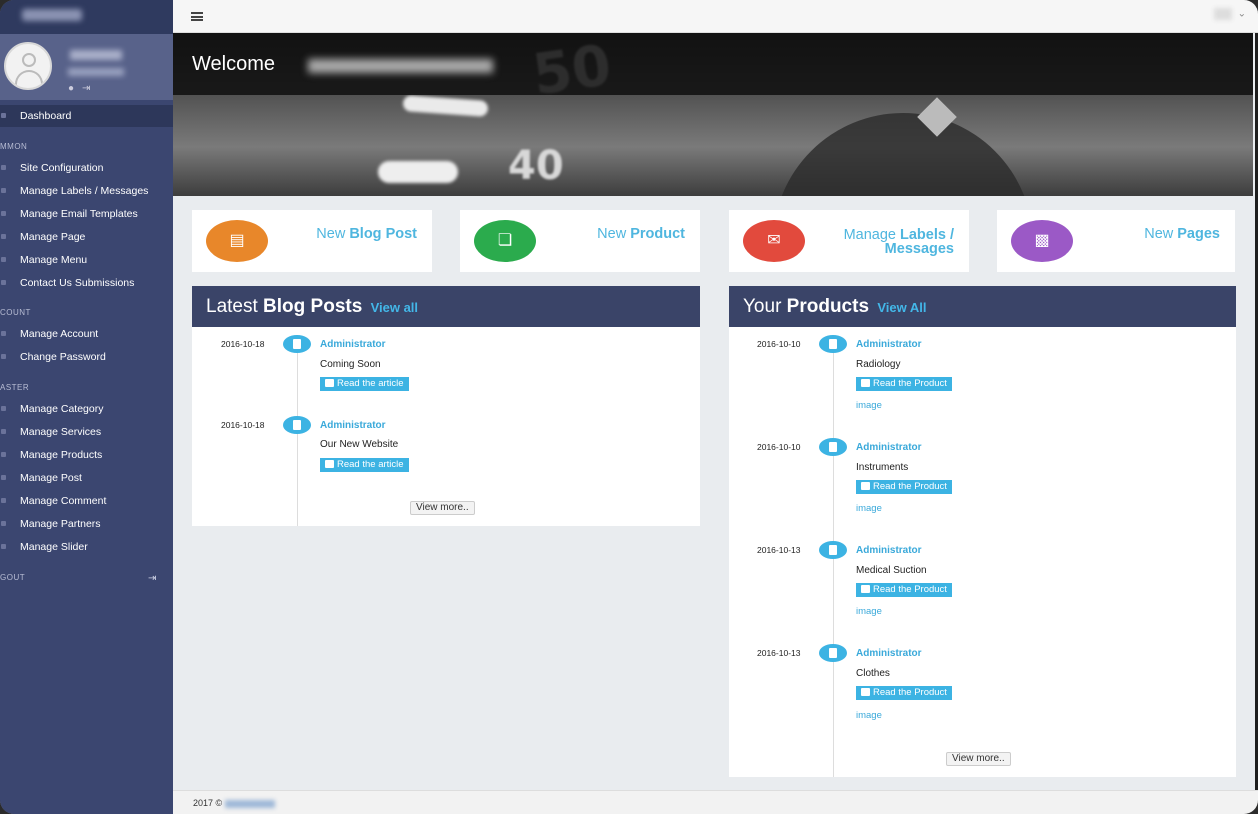 Image resolution: width=1258 pixels, height=814 pixels. I want to click on product-date: 2016-10-13, so click(779, 653).